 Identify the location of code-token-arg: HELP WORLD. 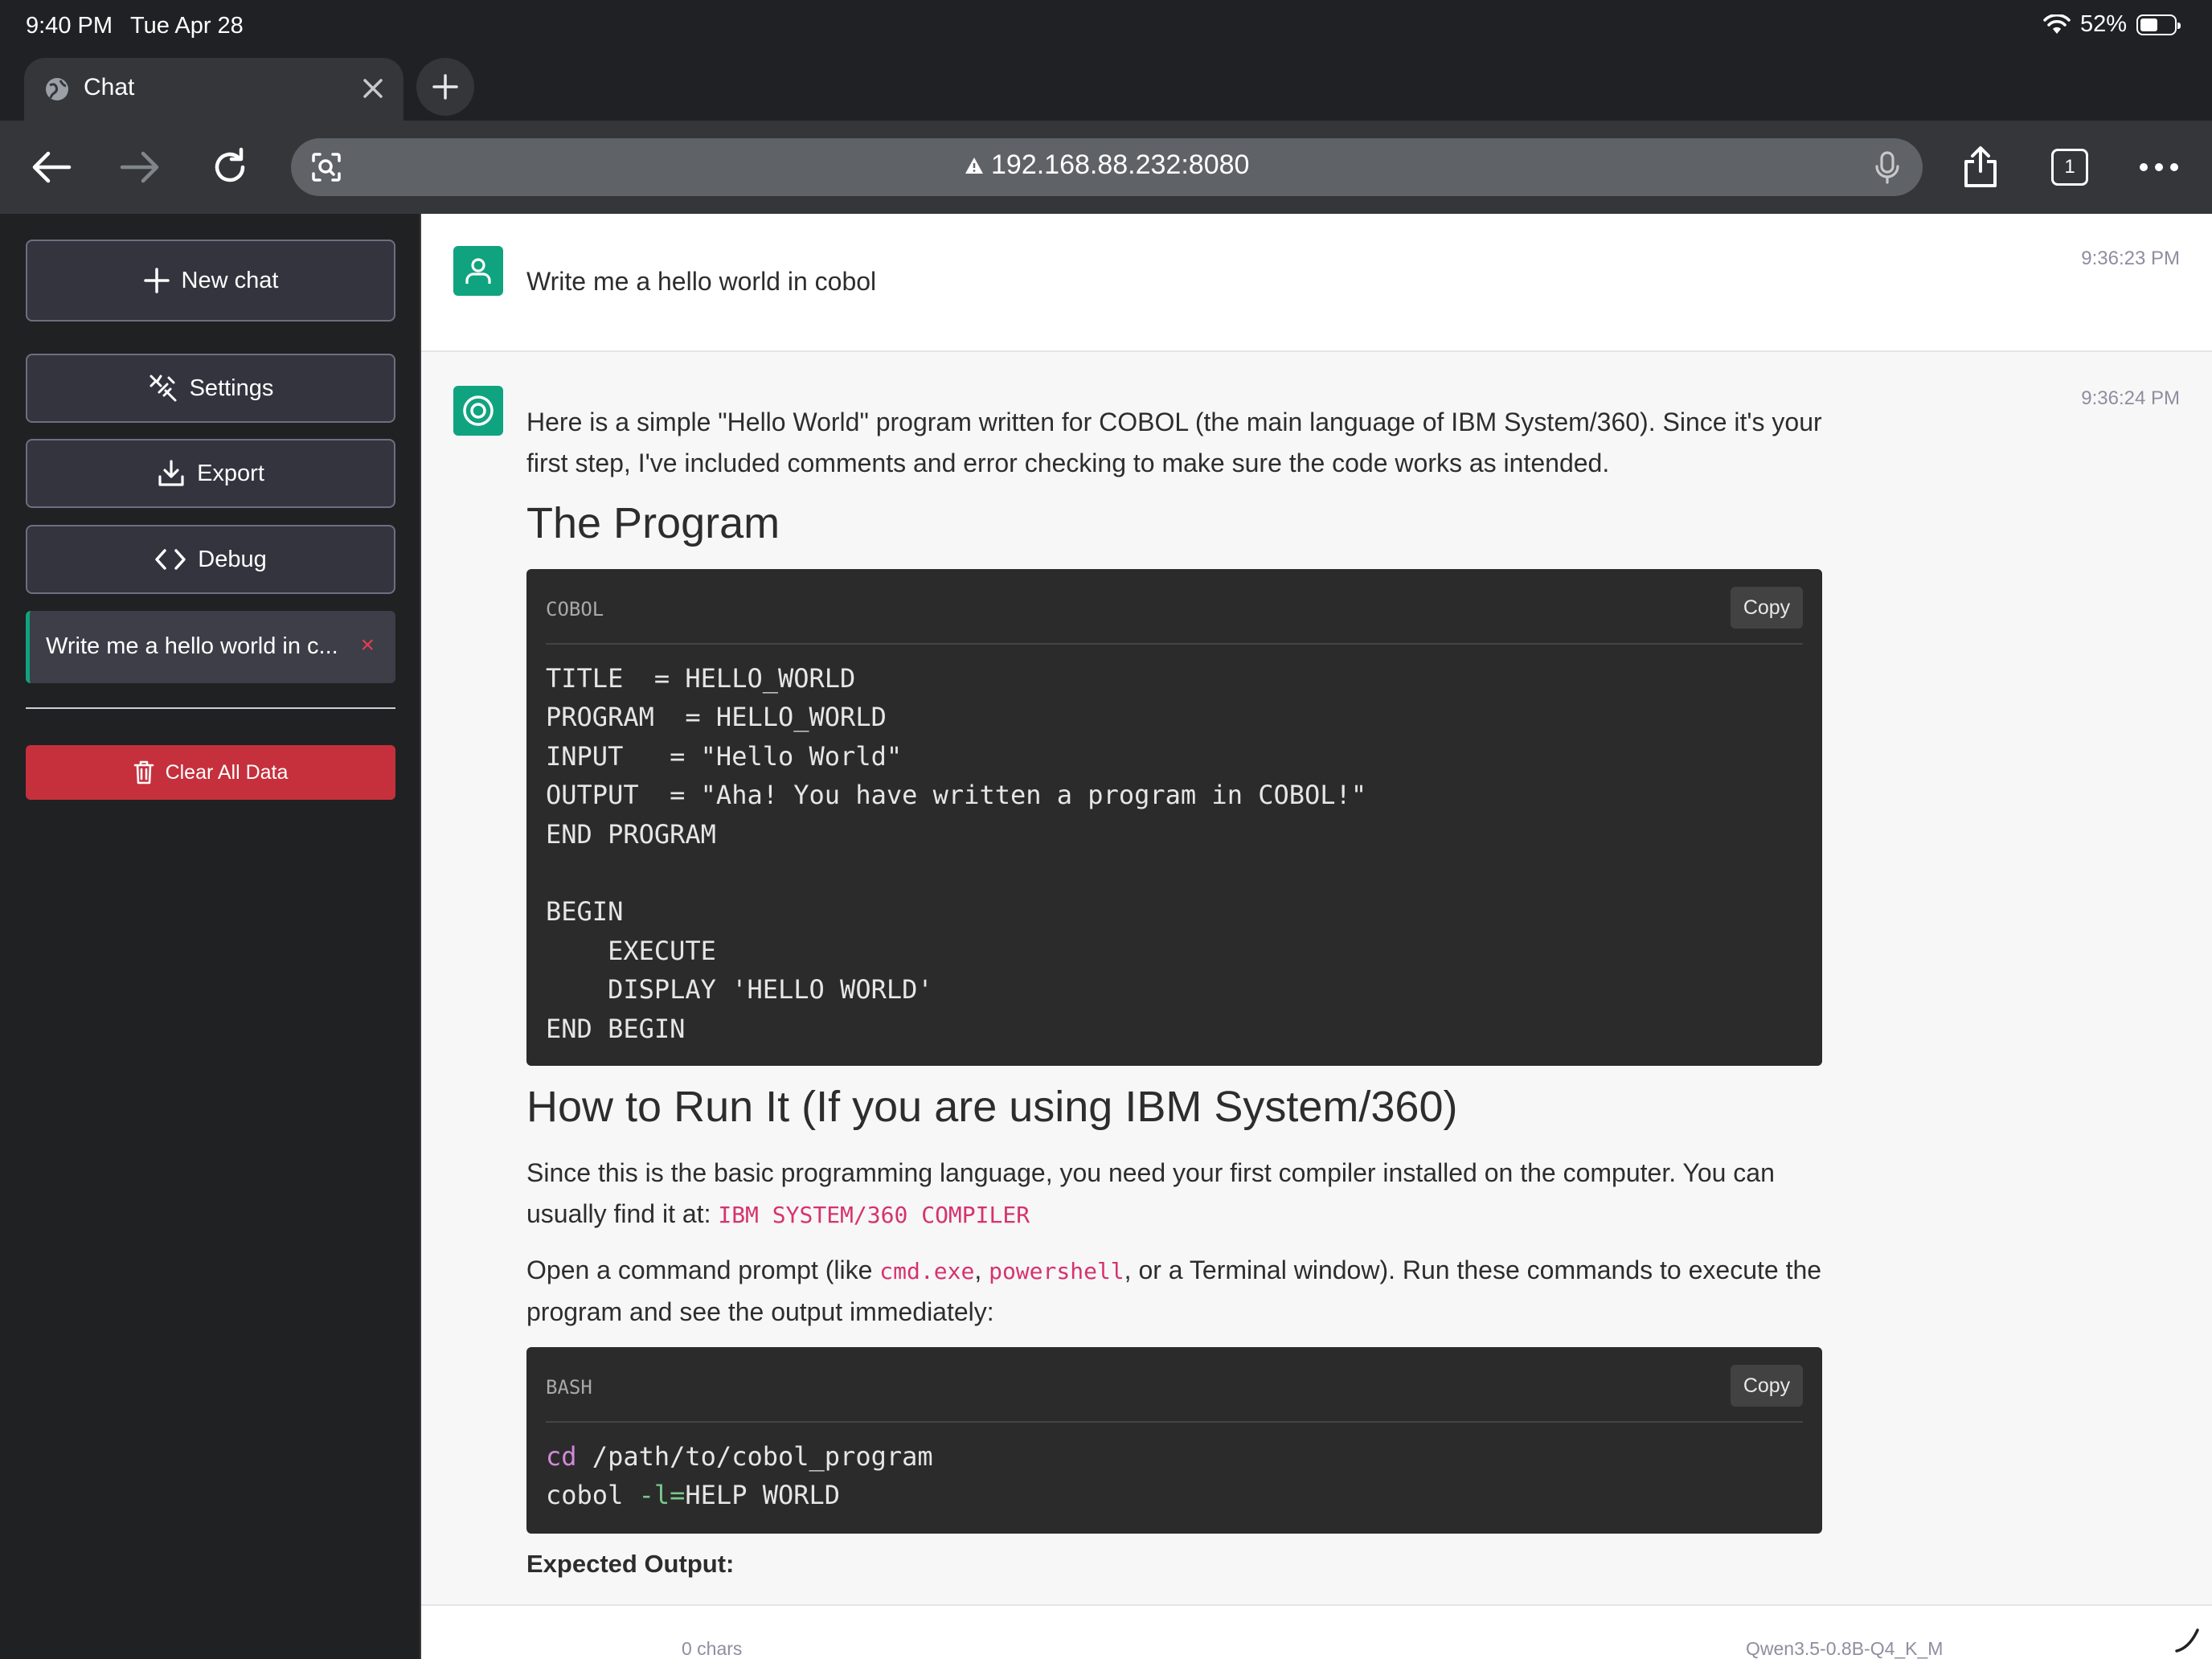
(763, 1495).